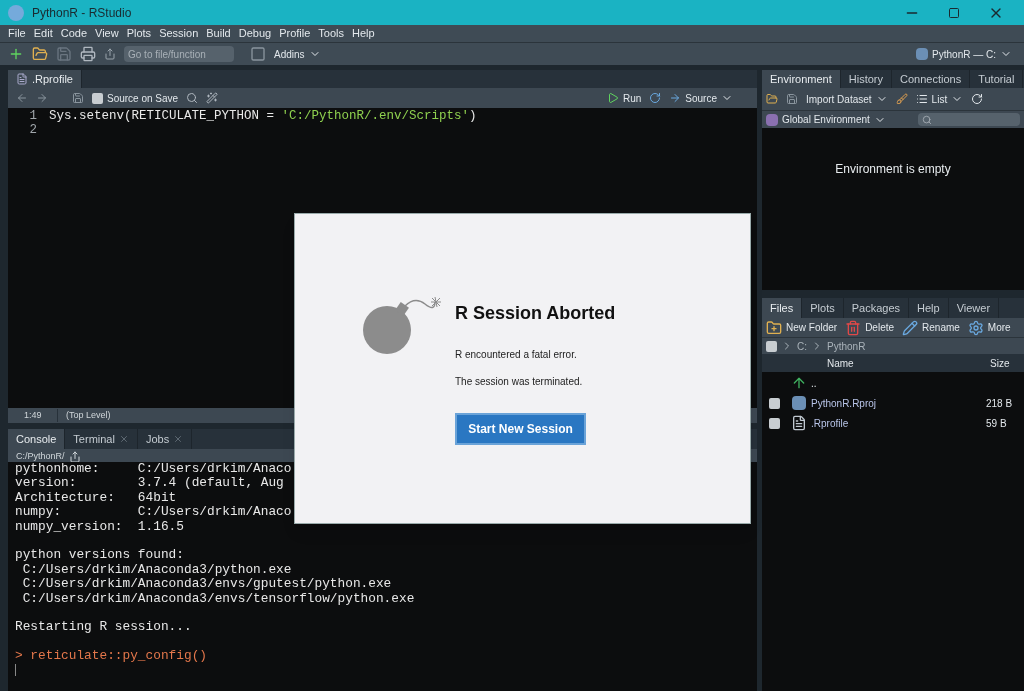 The height and width of the screenshot is (691, 1024). Describe the element at coordinates (153, 512) in the screenshot. I see `console-line: numpy: C:/Users/drkim/Anaco` at that location.